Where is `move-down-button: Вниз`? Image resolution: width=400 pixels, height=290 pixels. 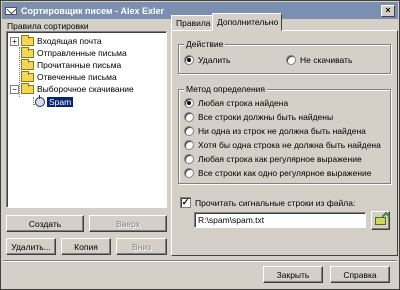
move-down-button: Вниз is located at coordinates (141, 246).